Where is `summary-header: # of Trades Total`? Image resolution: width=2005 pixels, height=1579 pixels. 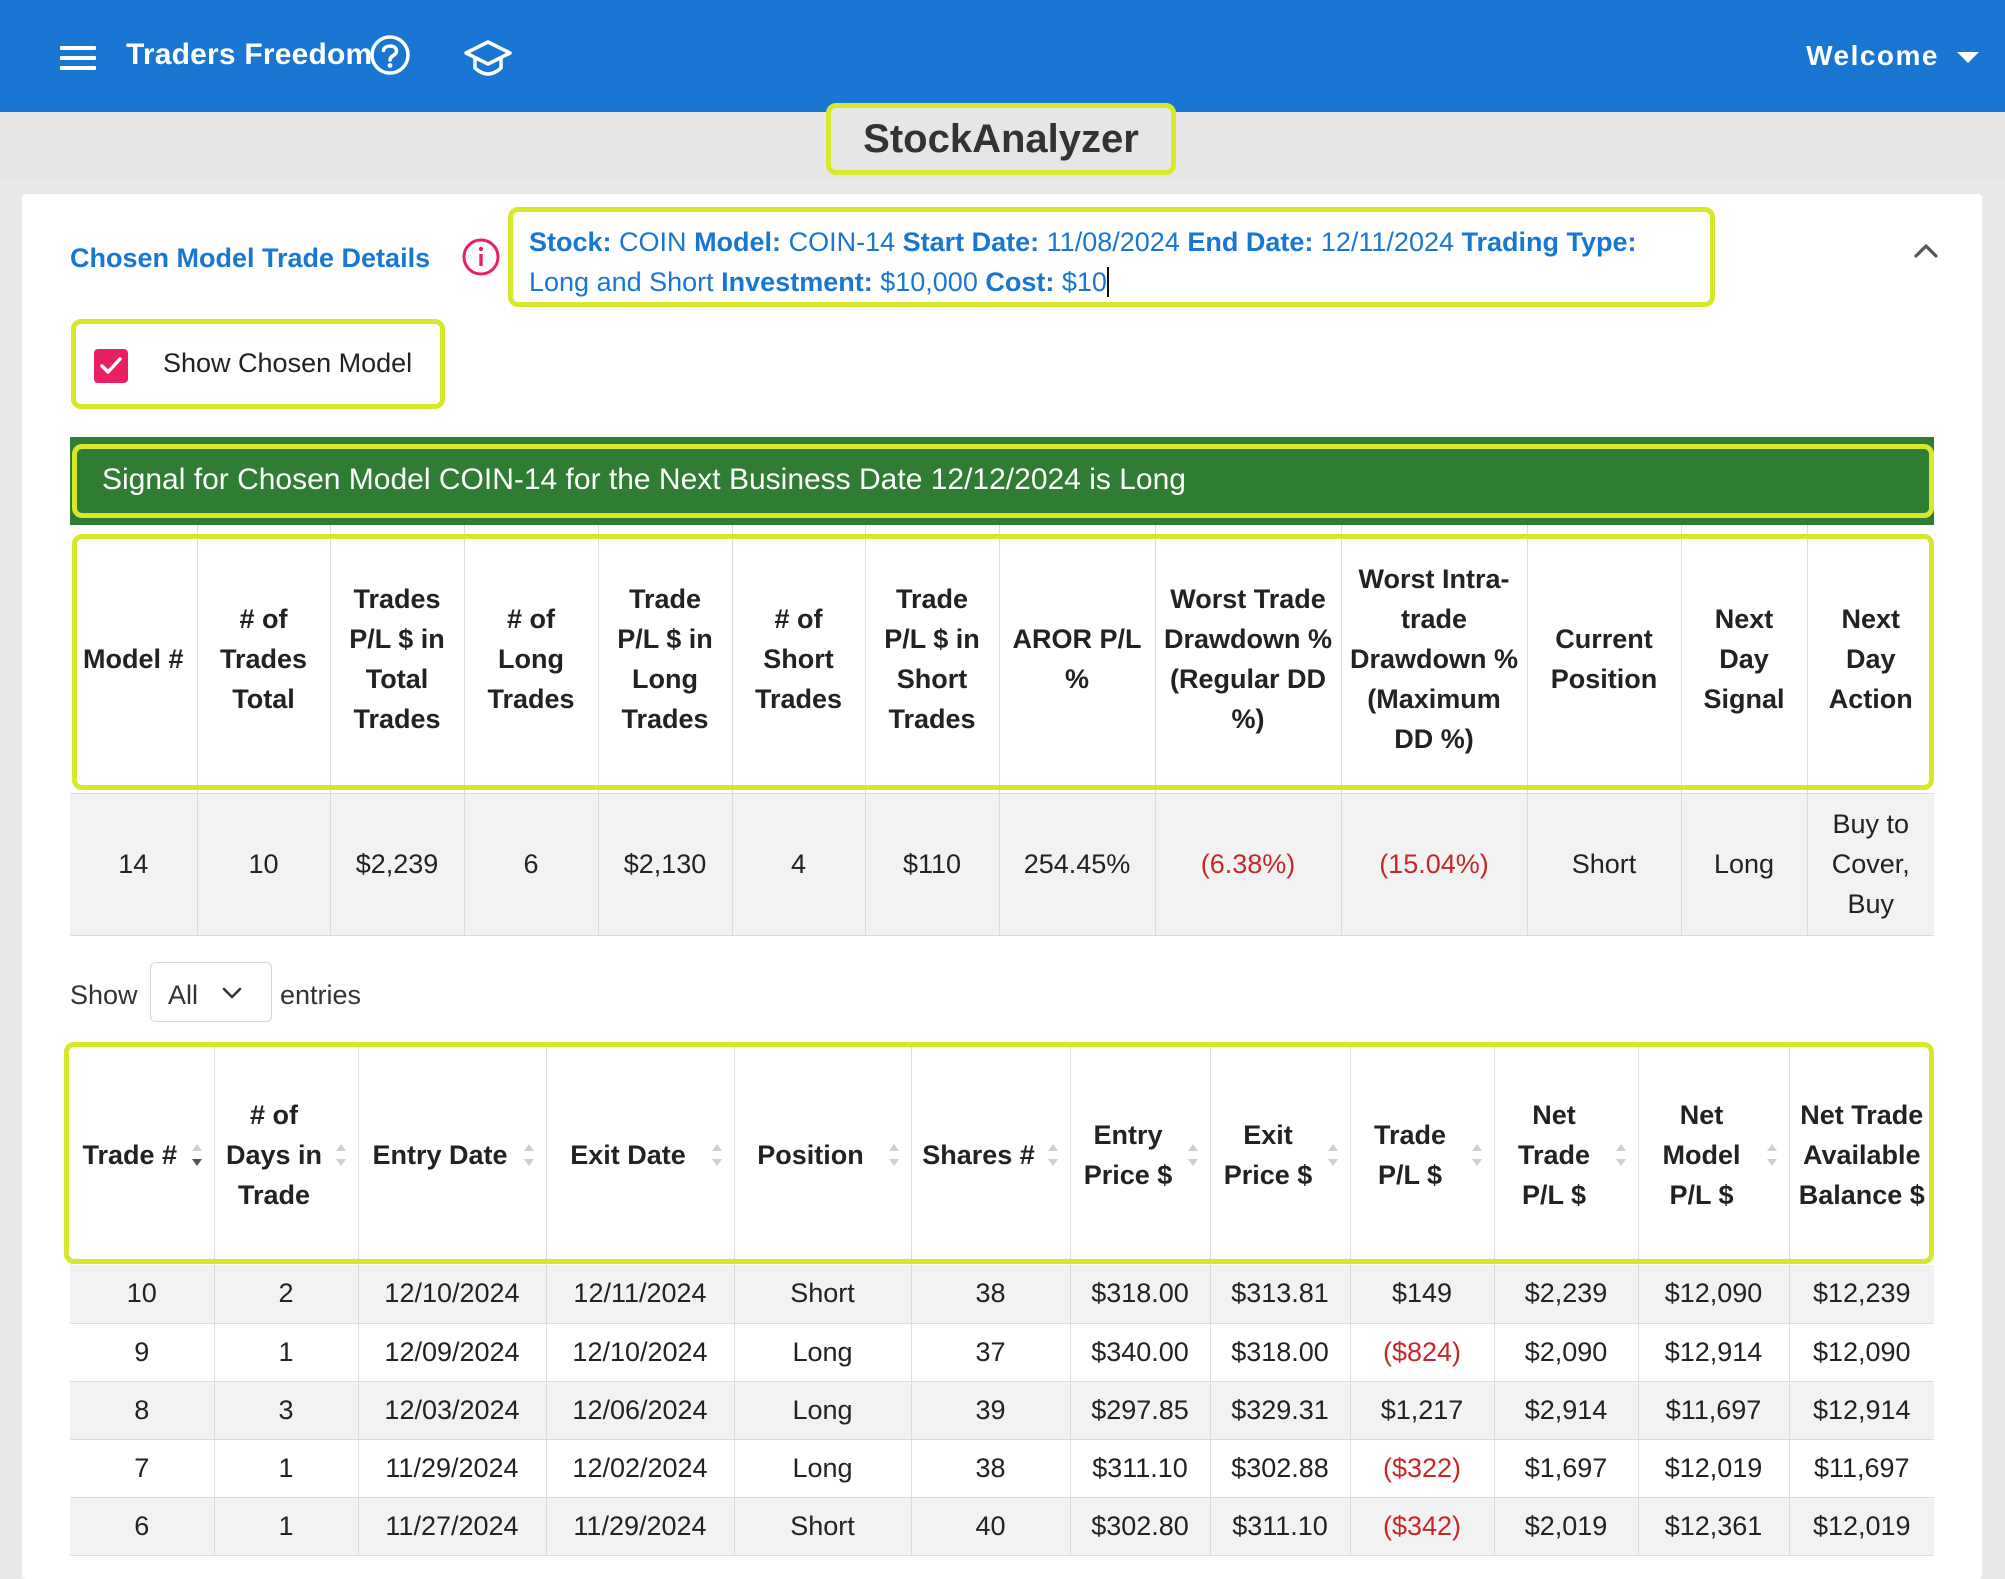 summary-header: # of Trades Total is located at coordinates (264, 659).